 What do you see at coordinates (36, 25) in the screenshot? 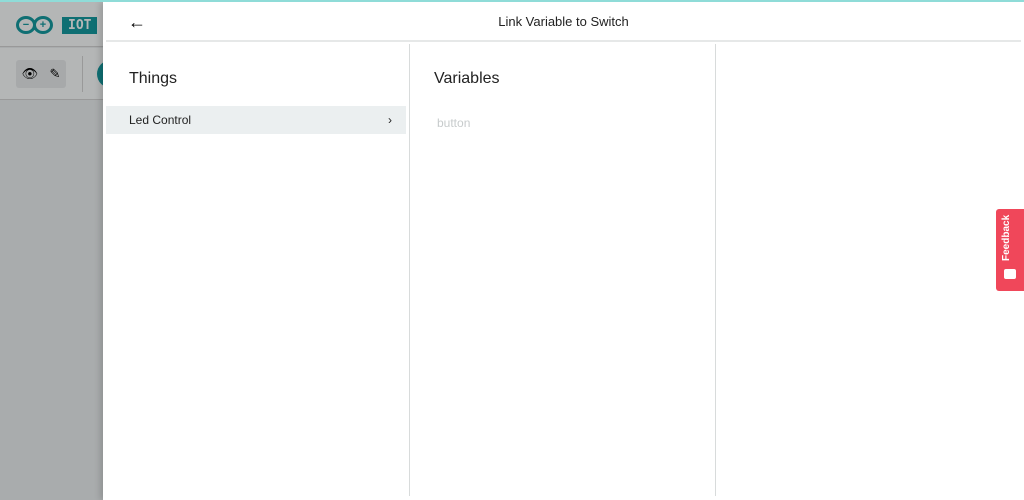
I see `infinity-icon: − +` at bounding box center [36, 25].